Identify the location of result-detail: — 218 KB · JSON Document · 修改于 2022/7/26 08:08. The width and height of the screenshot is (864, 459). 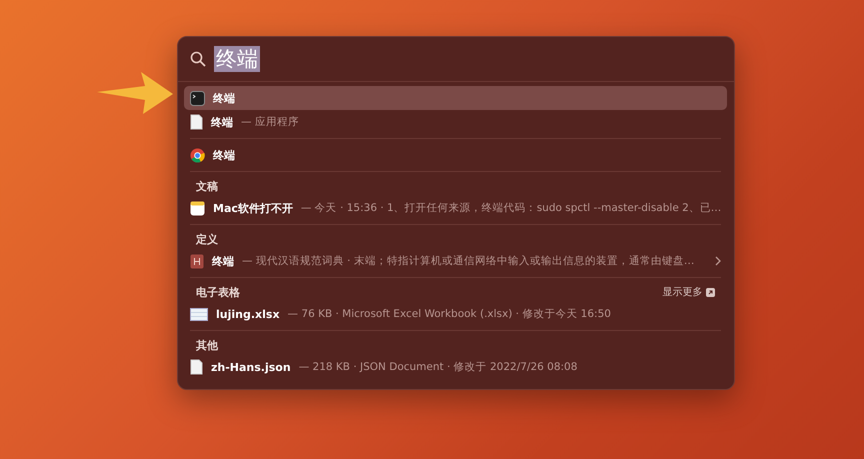
(438, 367).